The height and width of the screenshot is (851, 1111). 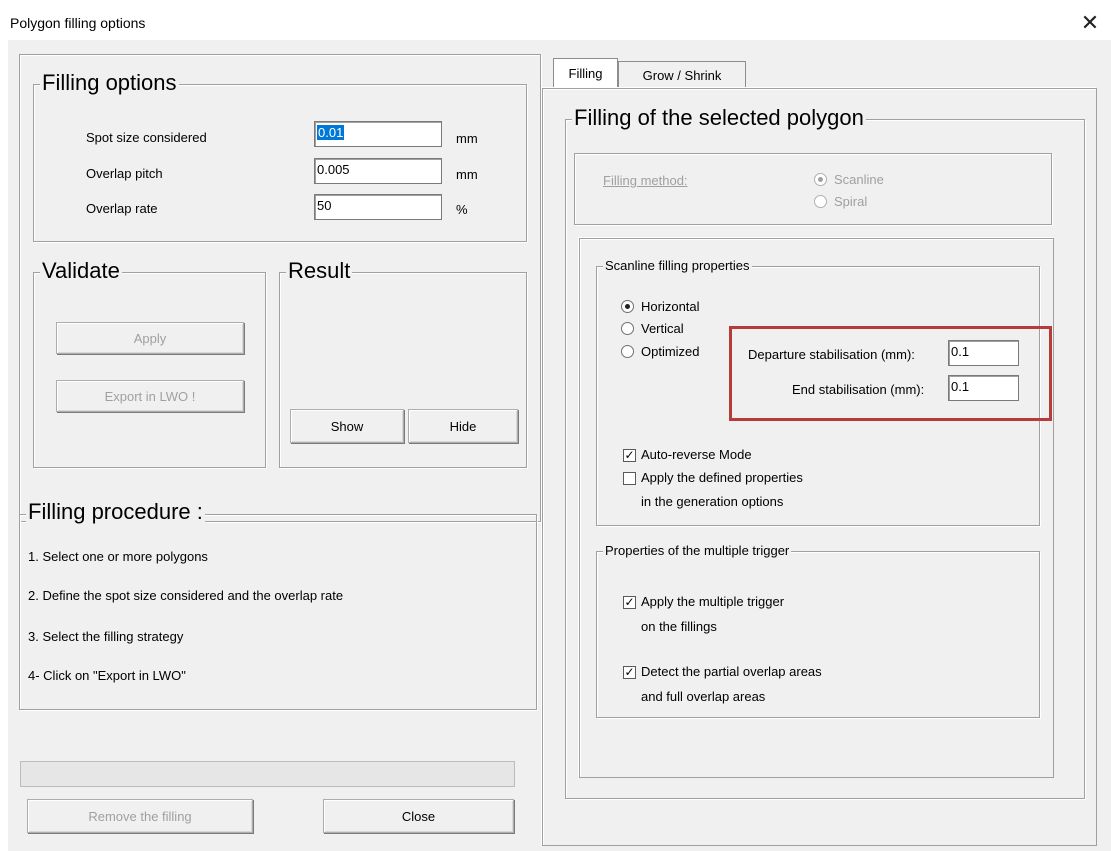 I want to click on close-button: Close, so click(x=418, y=816).